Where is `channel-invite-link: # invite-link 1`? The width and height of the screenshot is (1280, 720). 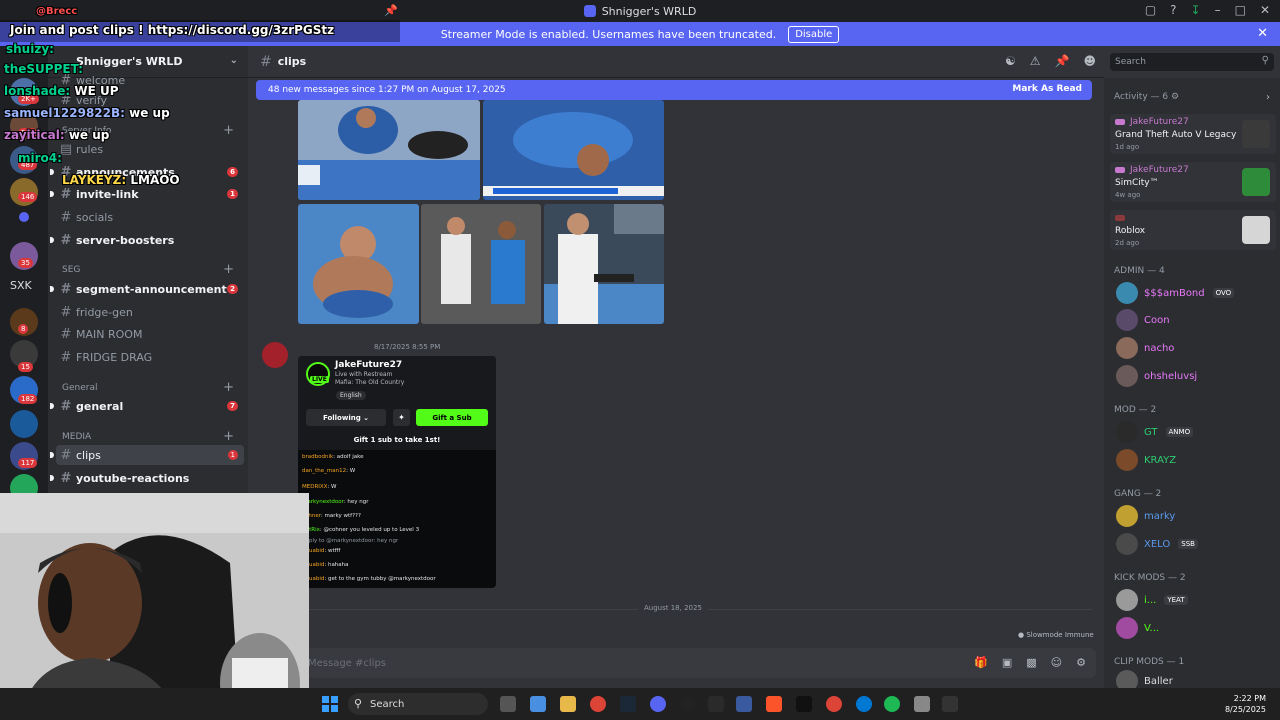 channel-invite-link: # invite-link 1 is located at coordinates (147, 194).